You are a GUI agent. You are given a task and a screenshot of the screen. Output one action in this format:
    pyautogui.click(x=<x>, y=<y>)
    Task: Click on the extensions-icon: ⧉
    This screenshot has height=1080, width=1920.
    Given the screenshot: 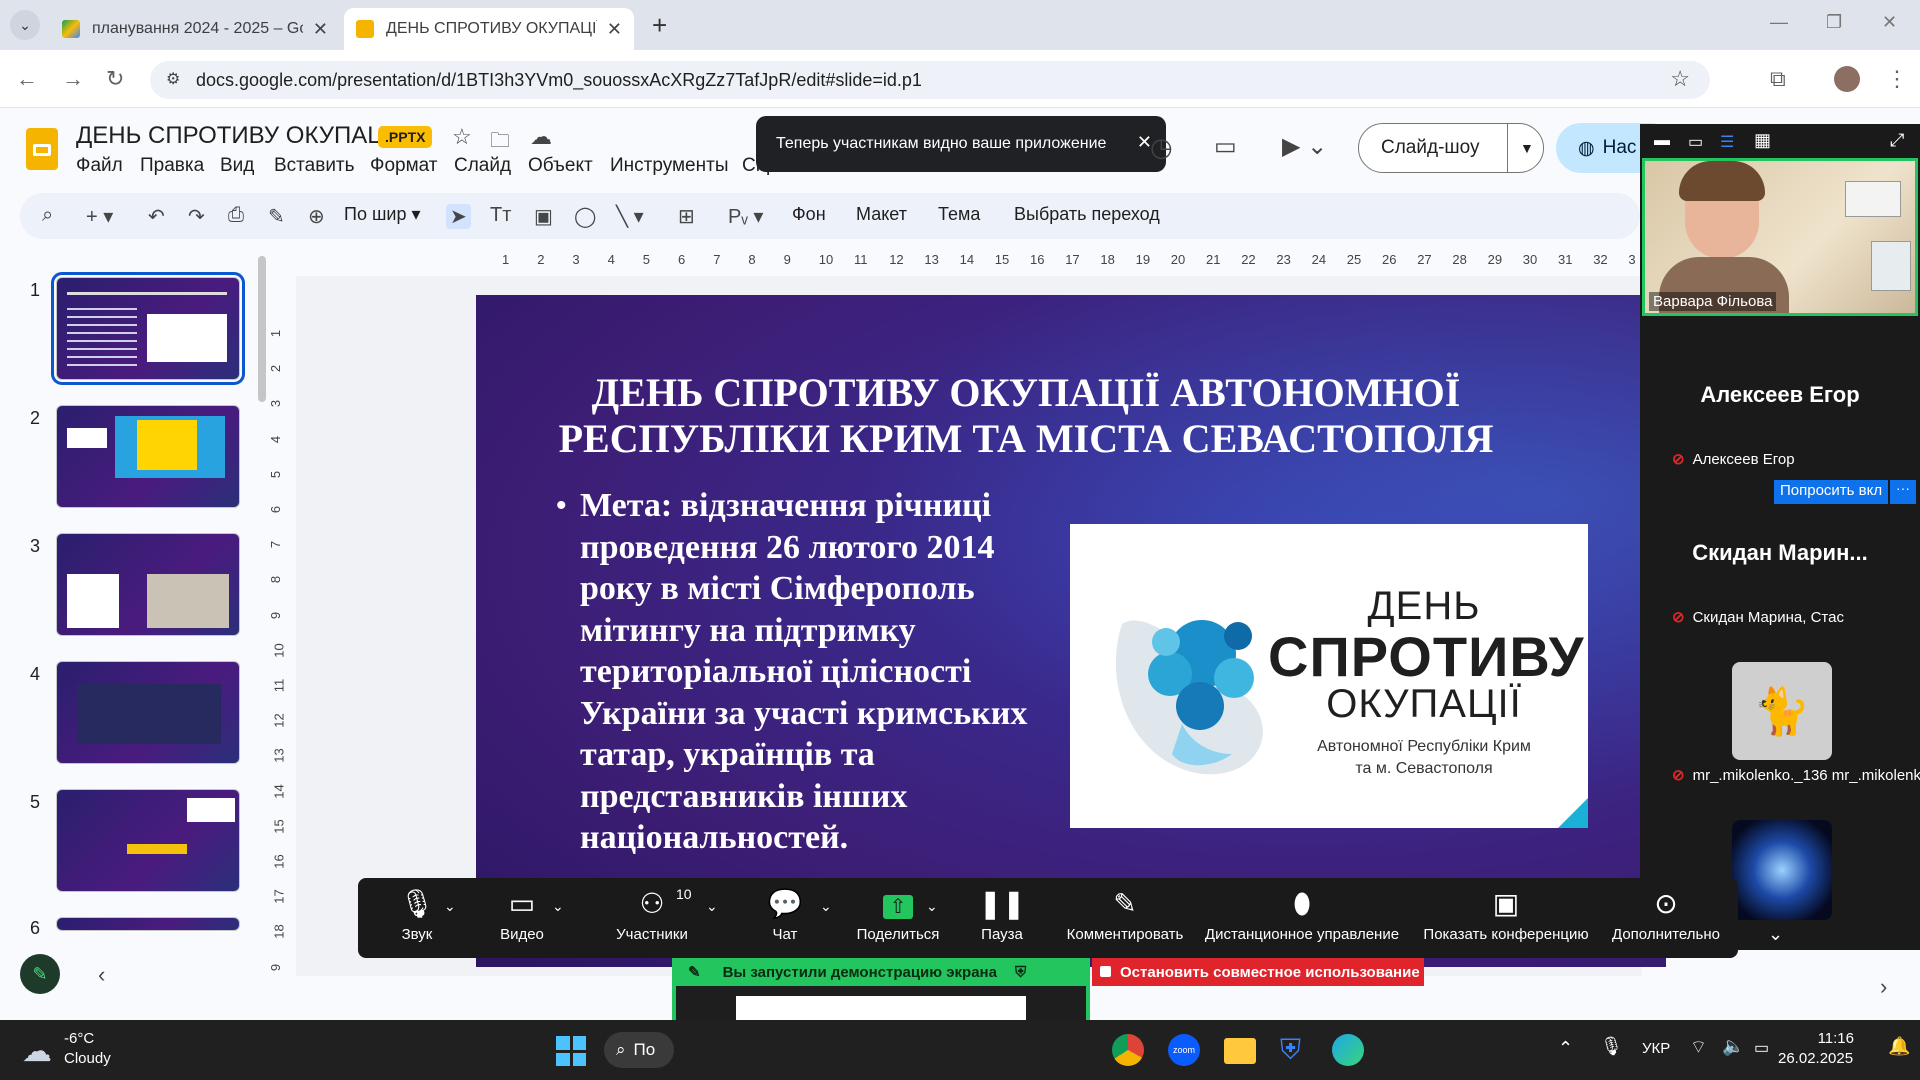 What is the action you would take?
    pyautogui.click(x=1778, y=79)
    